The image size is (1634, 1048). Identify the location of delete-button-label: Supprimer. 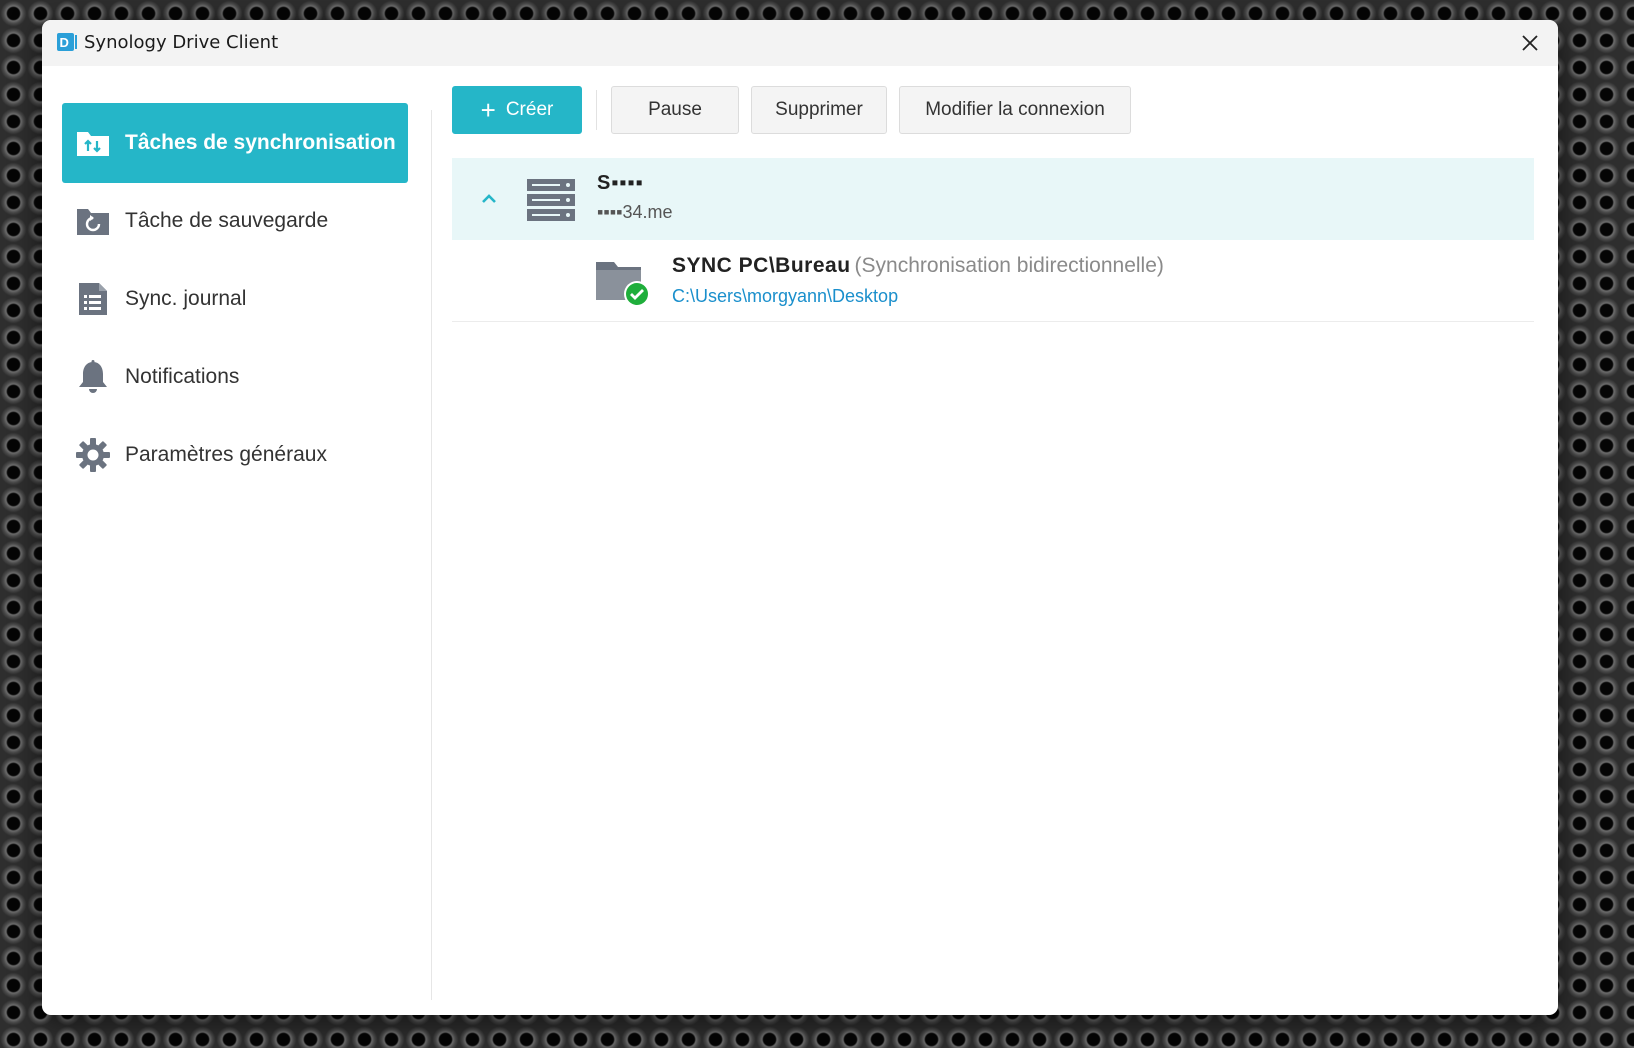
(819, 109).